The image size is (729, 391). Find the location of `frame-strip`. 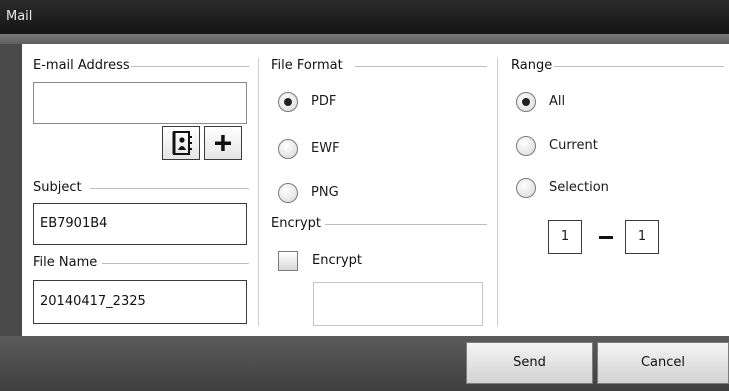

frame-strip is located at coordinates (364, 39).